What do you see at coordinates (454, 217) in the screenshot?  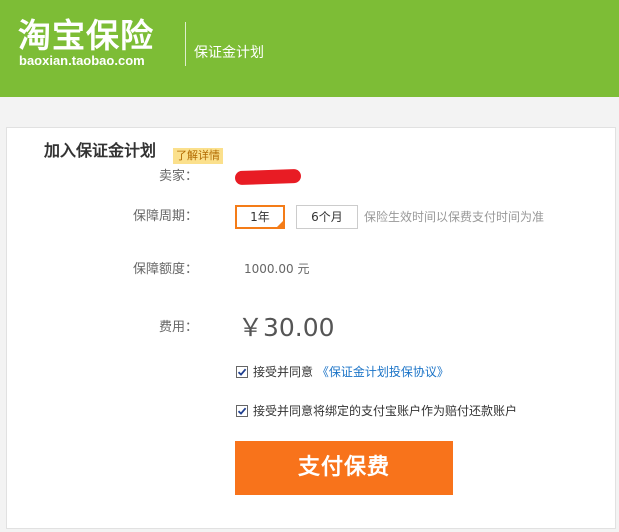 I see `period-hint: 保险生效时间以保费支付时间为准` at bounding box center [454, 217].